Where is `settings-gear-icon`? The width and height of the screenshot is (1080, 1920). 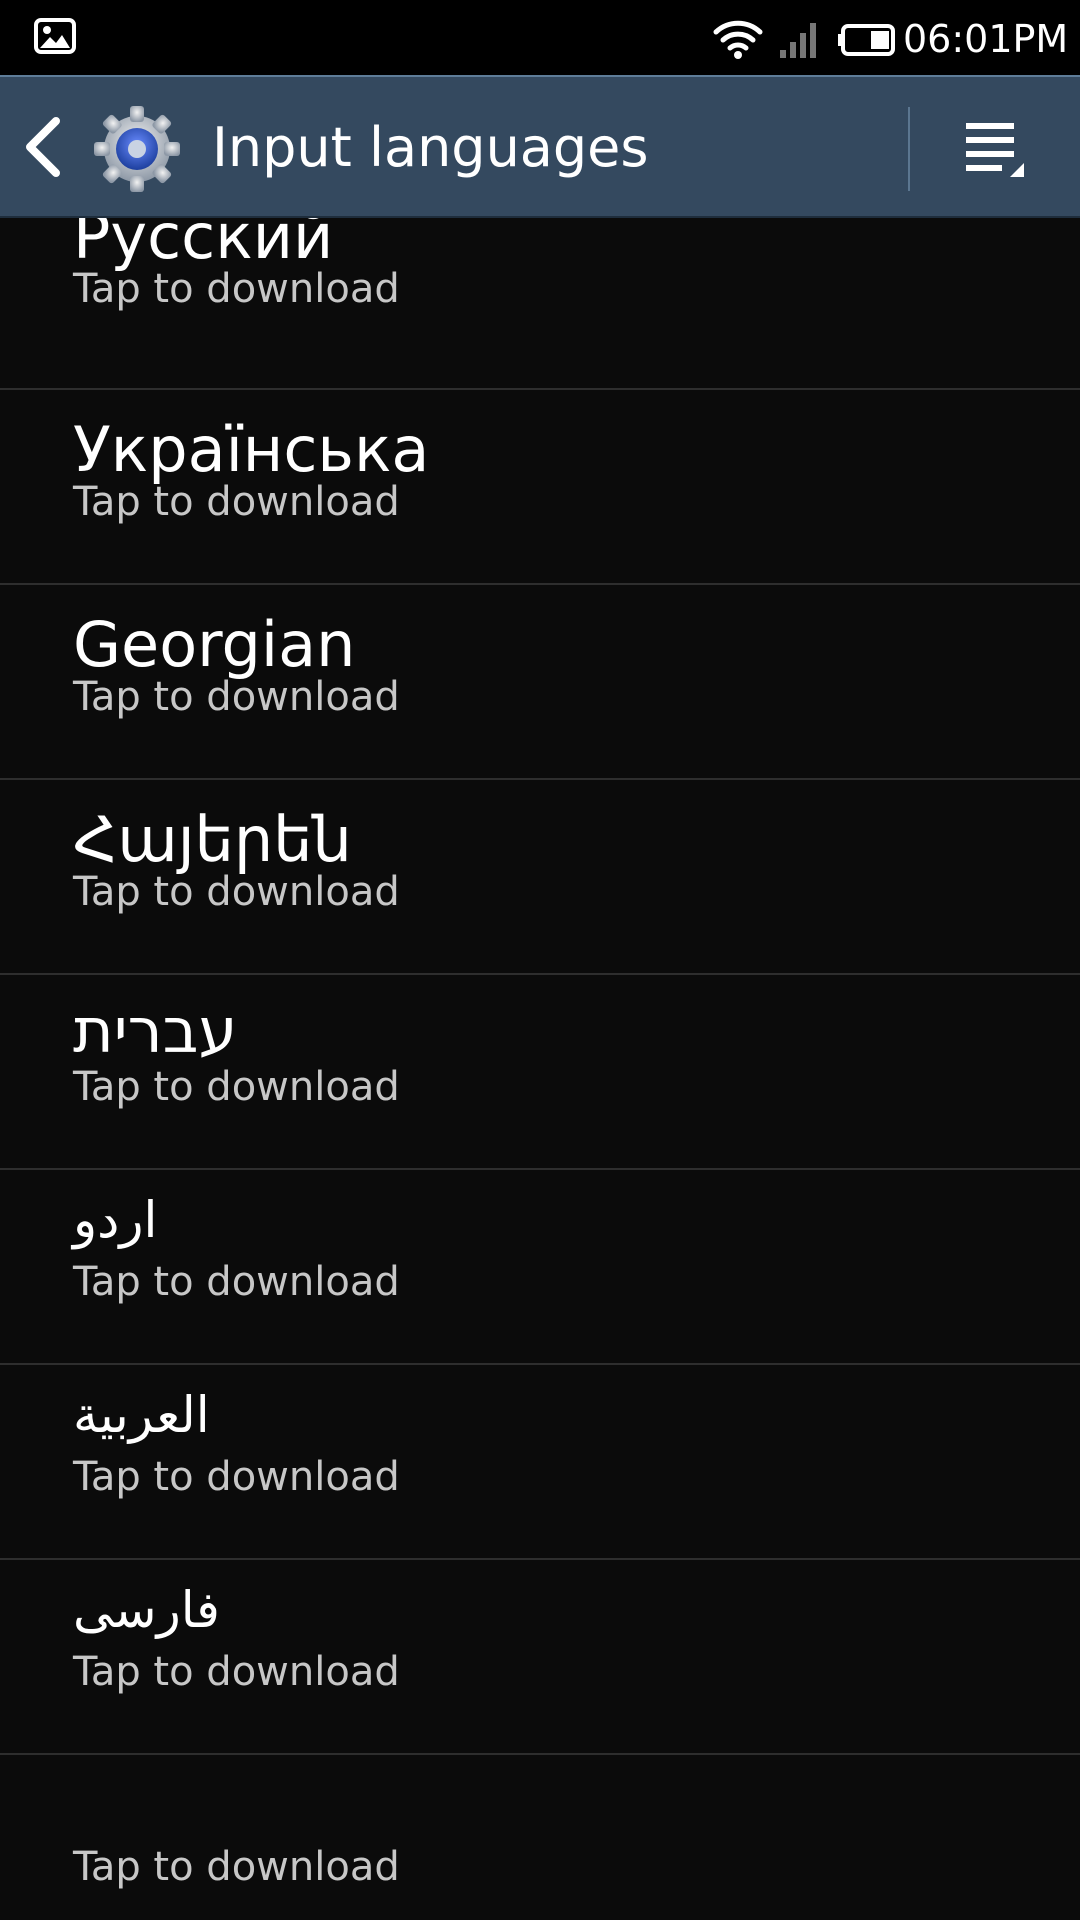
settings-gear-icon is located at coordinates (137, 149).